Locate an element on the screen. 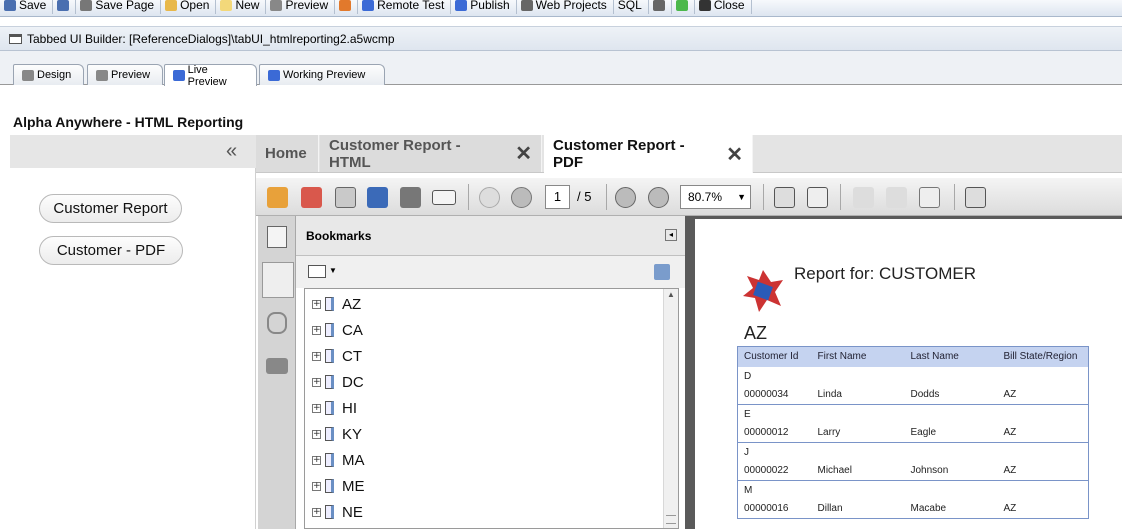  tab-design: Design is located at coordinates (48, 74).